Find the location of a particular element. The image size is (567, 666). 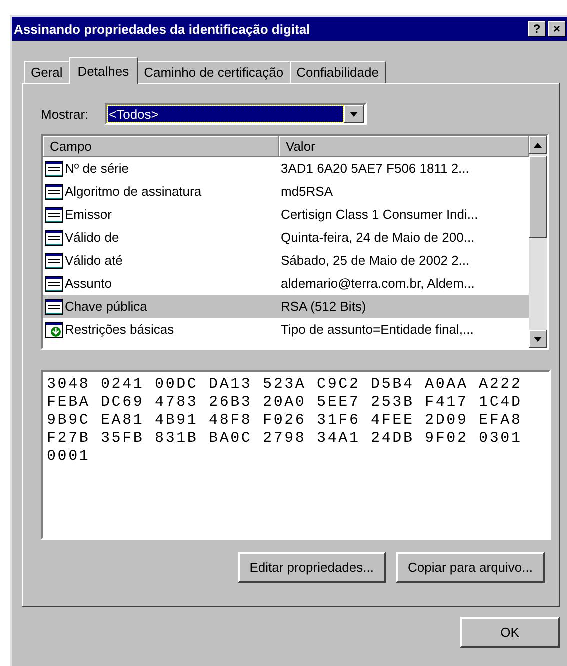

title-button: × is located at coordinates (557, 29).